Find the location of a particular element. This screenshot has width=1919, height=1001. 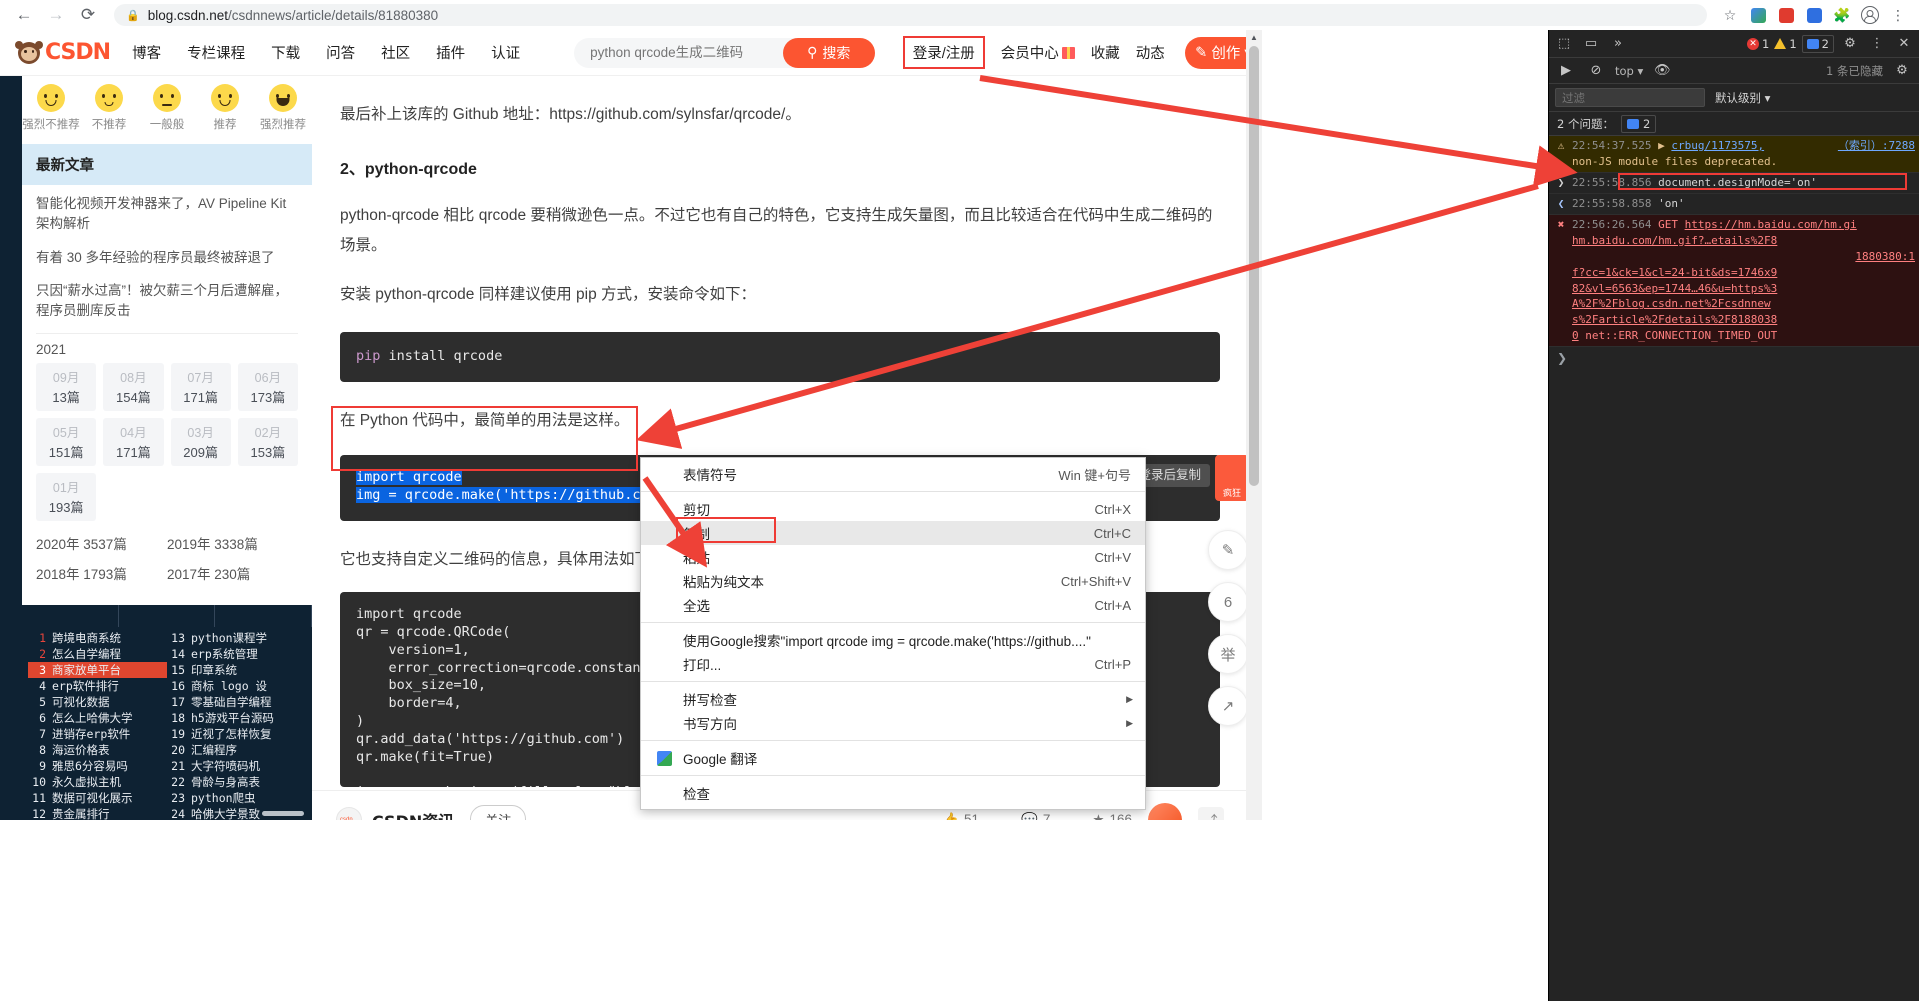

month-cell-5: 04月 171篇 is located at coordinates (133, 442).